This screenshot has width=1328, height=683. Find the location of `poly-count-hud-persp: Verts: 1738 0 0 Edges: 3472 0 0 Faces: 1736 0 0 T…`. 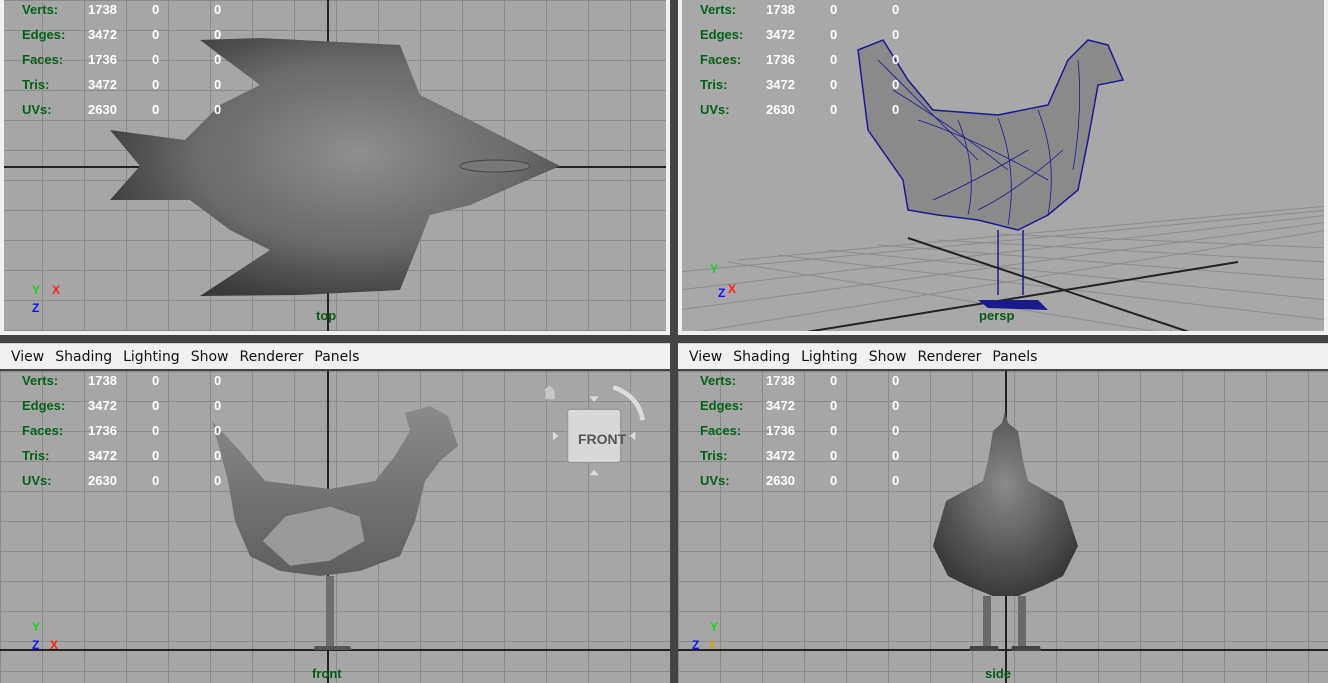

poly-count-hud-persp: Verts: 1738 0 0 Edges: 3472 0 0 Faces: 1736 0 0 T… is located at coordinates (810, 64).